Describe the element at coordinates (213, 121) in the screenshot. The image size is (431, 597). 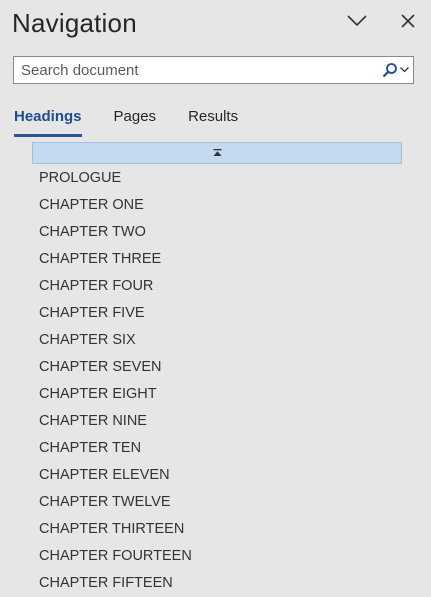
I see `tab-results: Results` at that location.